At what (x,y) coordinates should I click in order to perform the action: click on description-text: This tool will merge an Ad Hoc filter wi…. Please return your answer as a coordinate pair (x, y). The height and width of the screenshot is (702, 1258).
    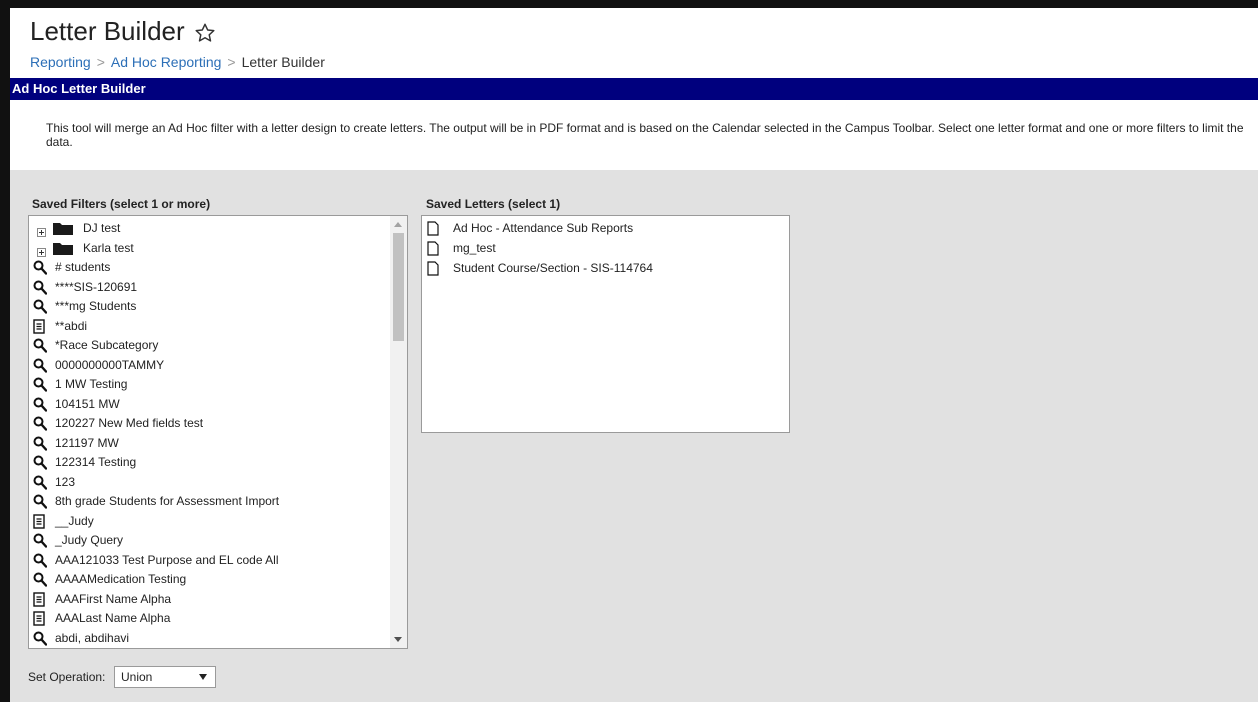
    Looking at the image, I should click on (645, 135).